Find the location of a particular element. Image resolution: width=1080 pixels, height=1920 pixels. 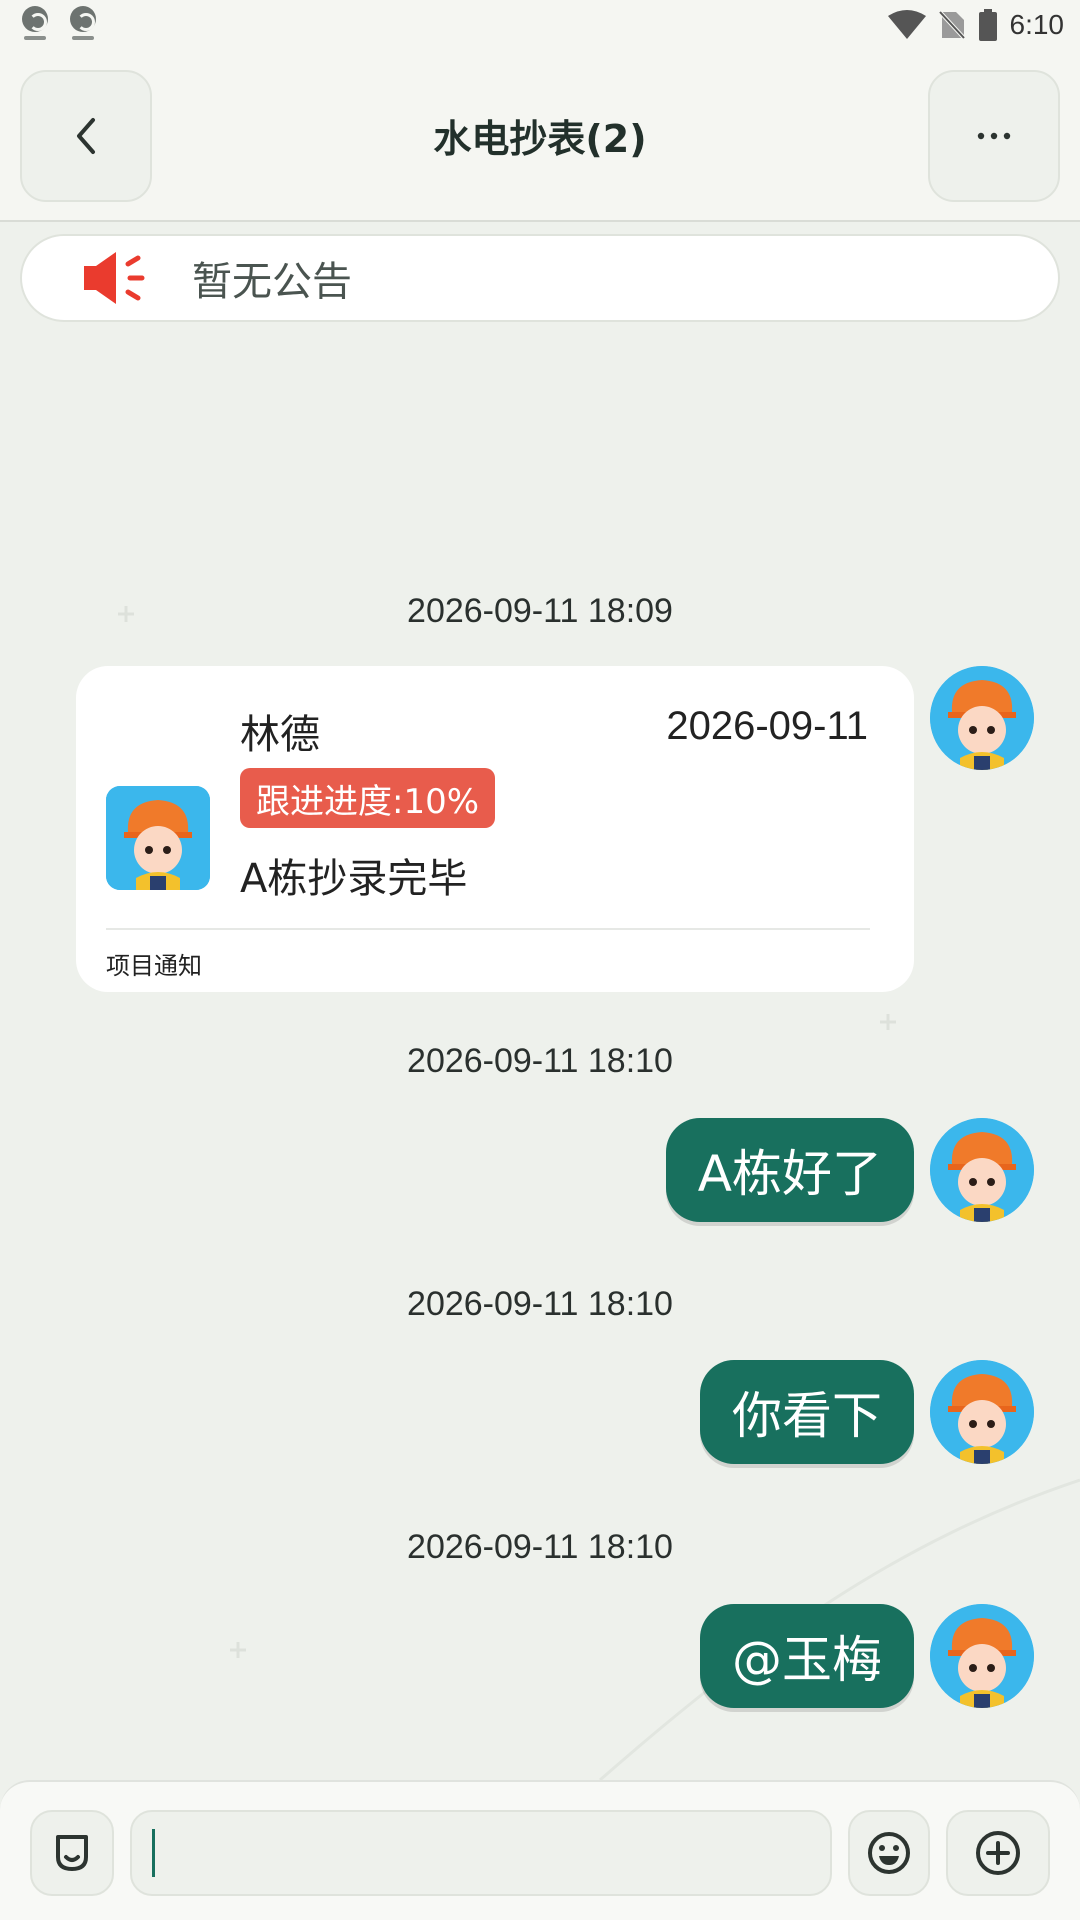

message-bubble: 你看下 is located at coordinates (807, 1412).